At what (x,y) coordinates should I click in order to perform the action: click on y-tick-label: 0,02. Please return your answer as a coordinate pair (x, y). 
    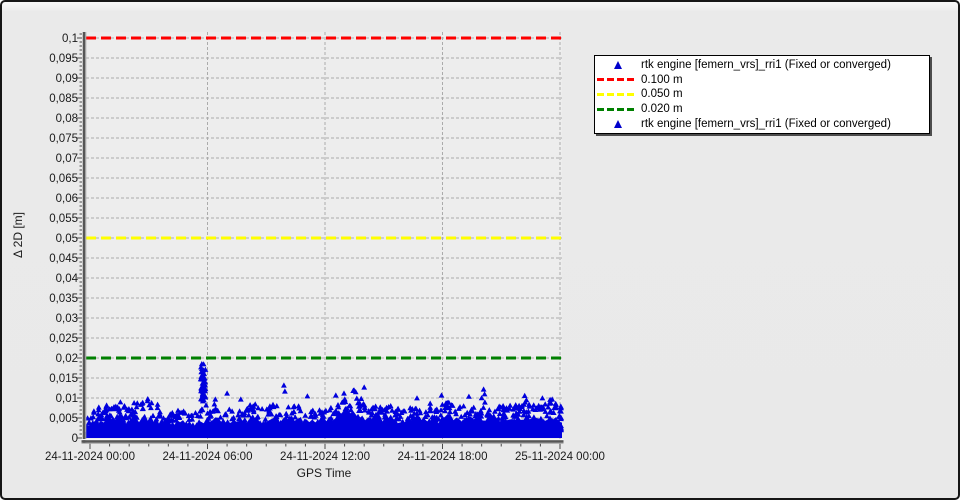
    Looking at the image, I should click on (67, 359).